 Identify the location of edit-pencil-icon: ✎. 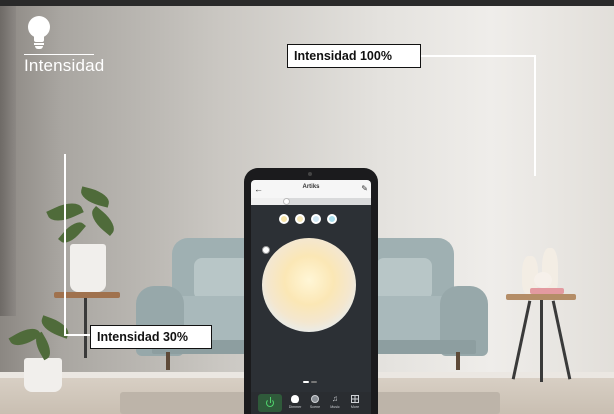
(364, 189).